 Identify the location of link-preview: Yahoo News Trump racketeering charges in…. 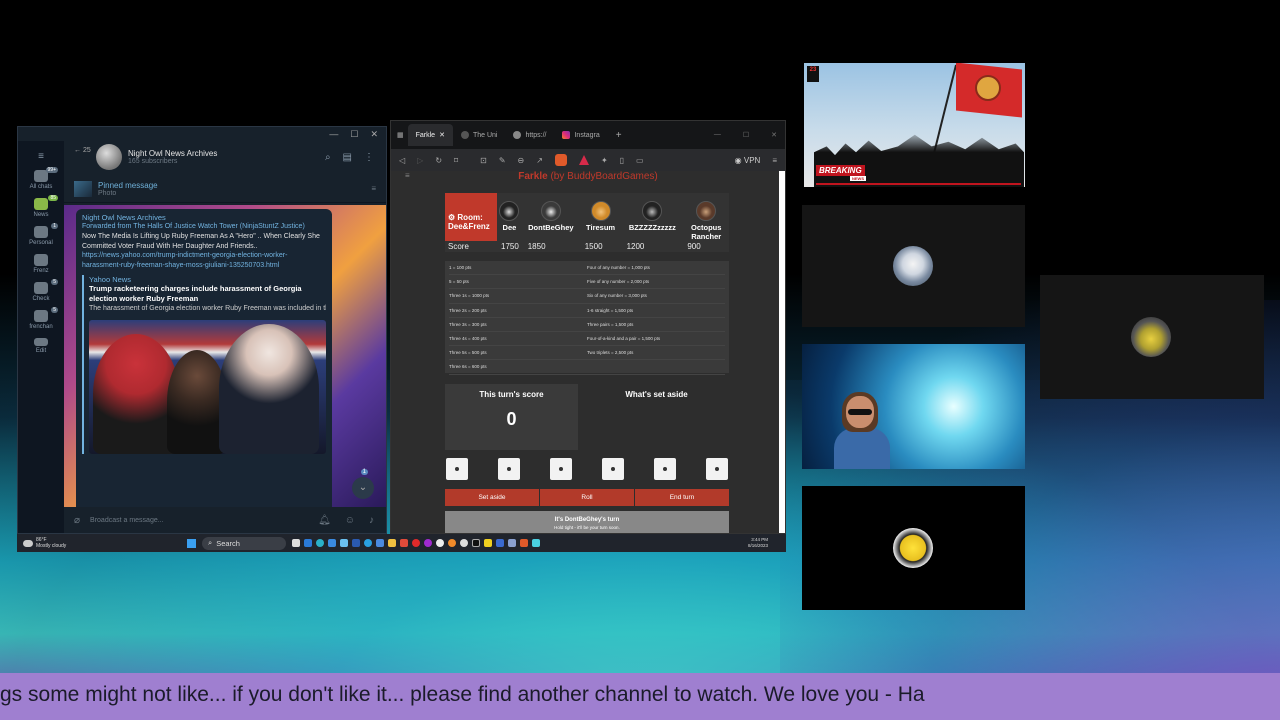
(204, 364).